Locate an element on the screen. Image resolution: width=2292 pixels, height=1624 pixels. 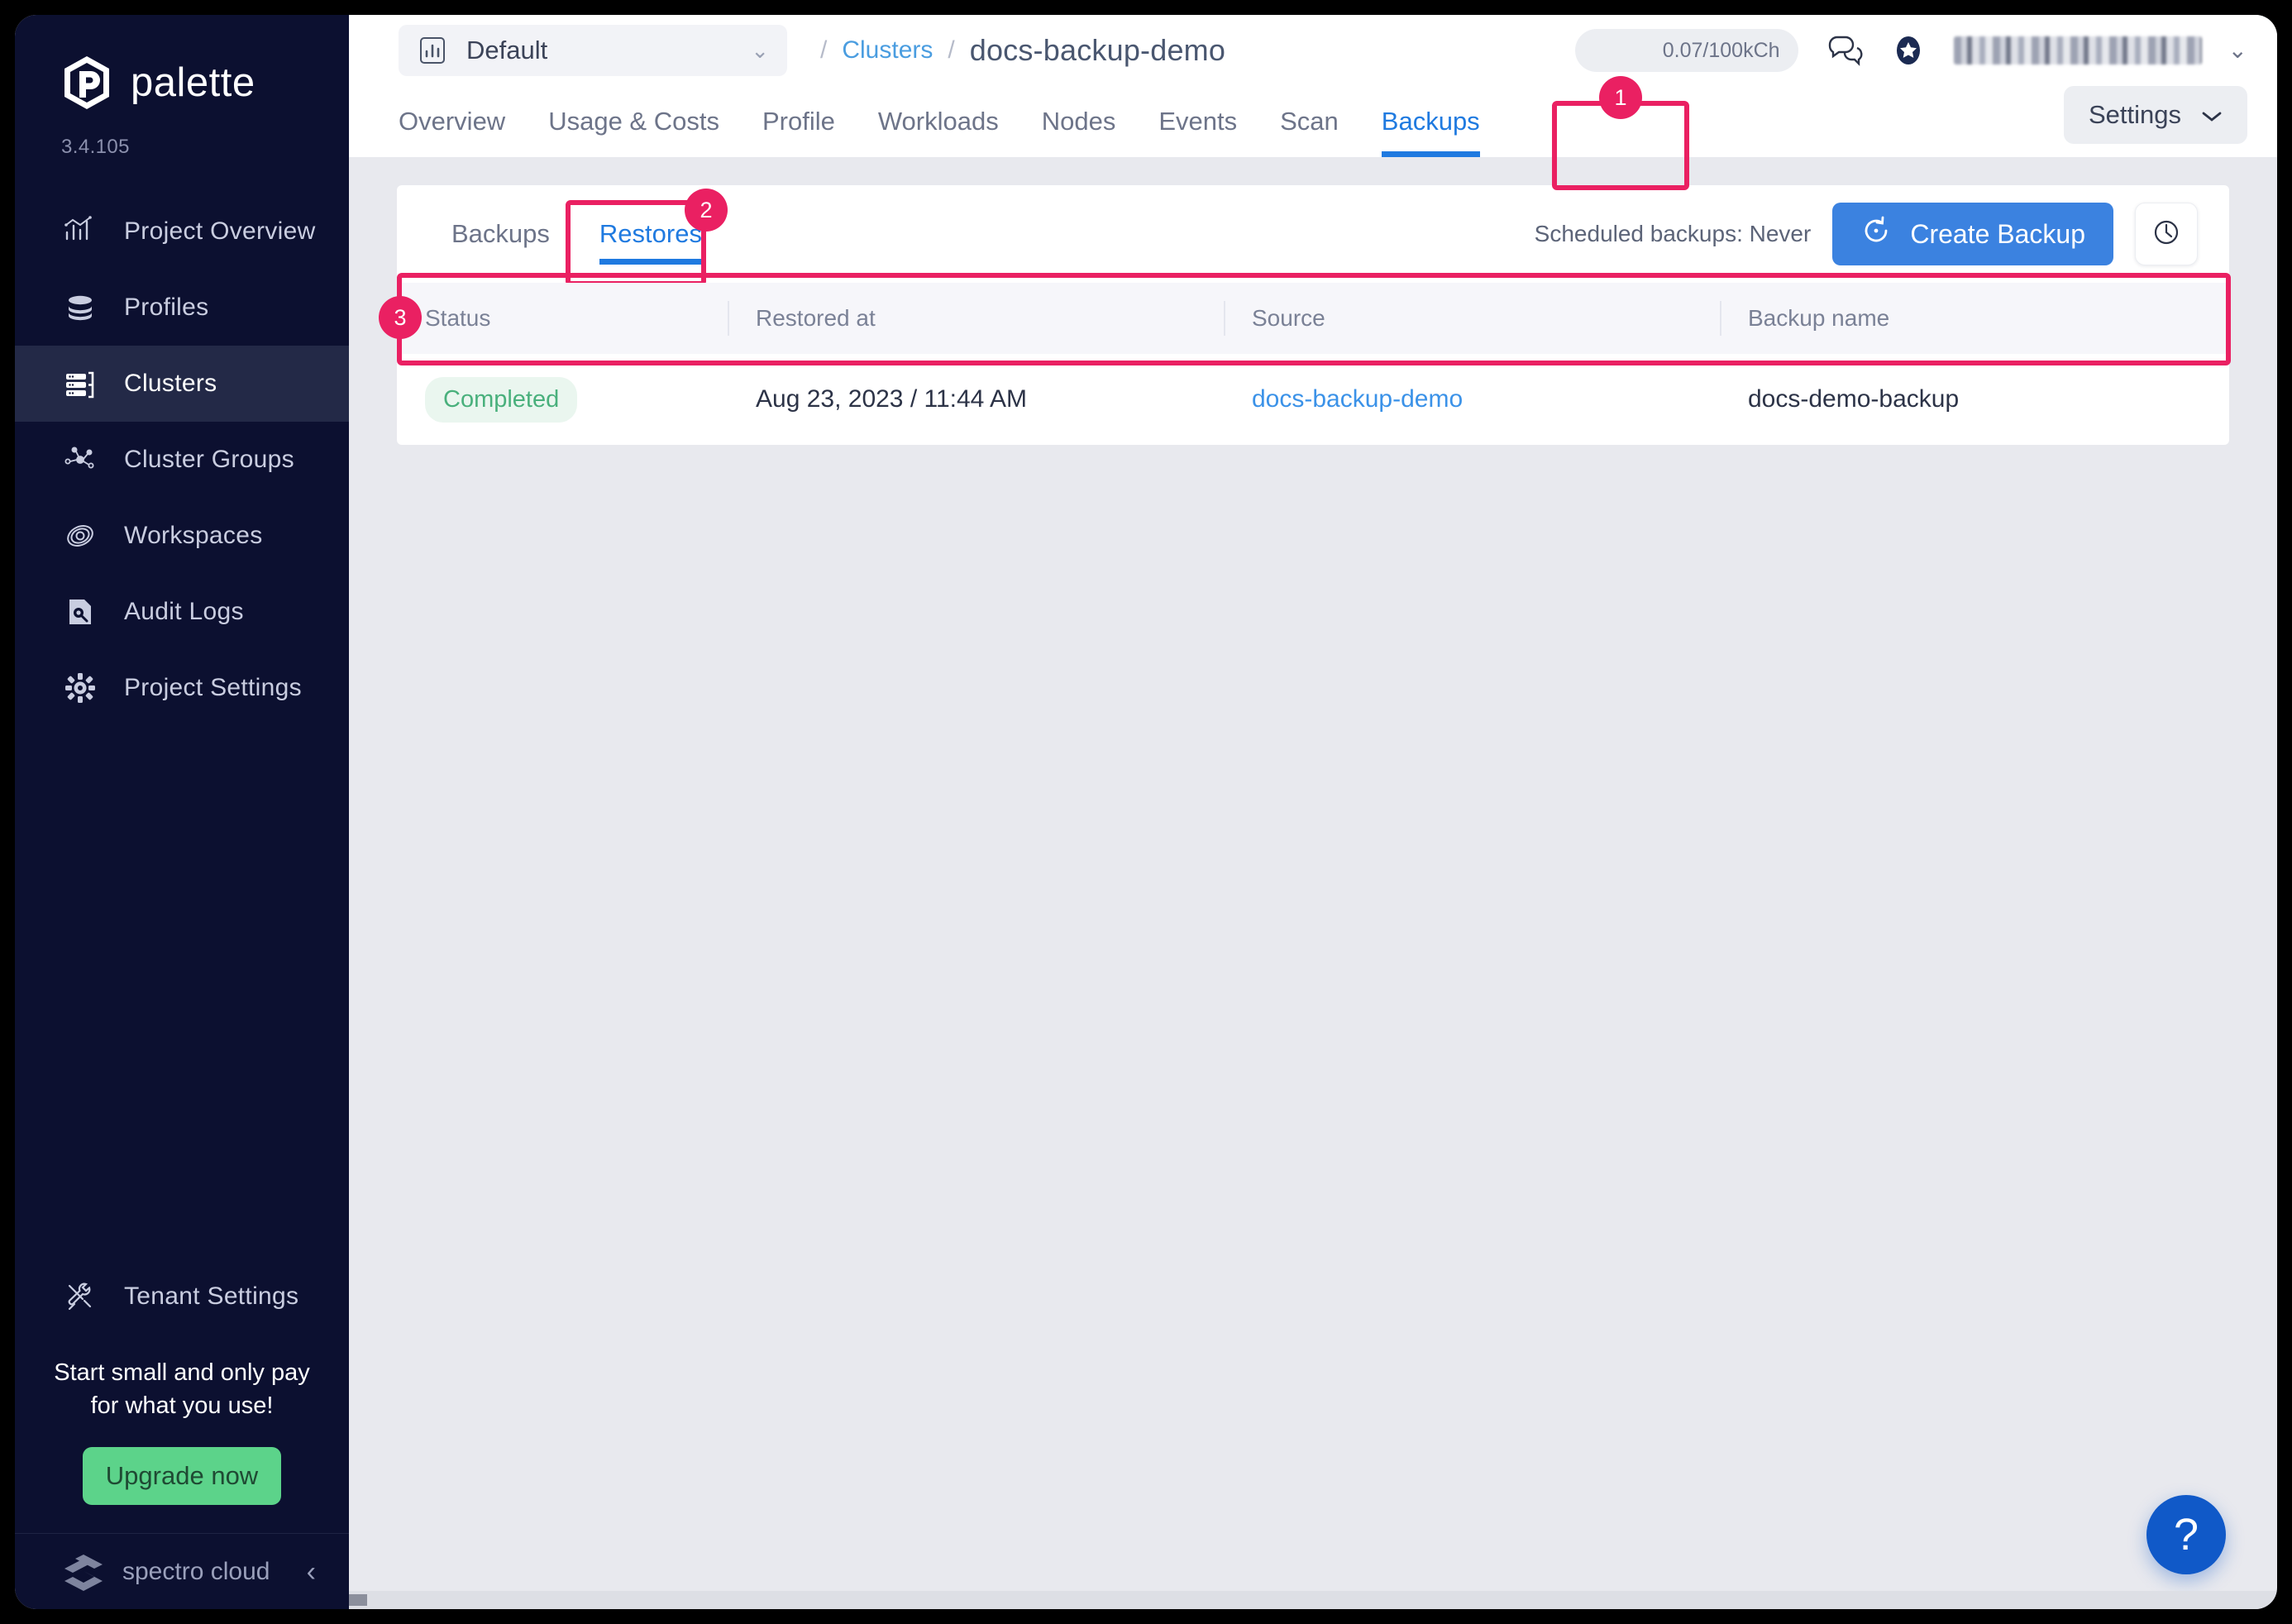
scrollbar-thumb is located at coordinates (358, 1600).